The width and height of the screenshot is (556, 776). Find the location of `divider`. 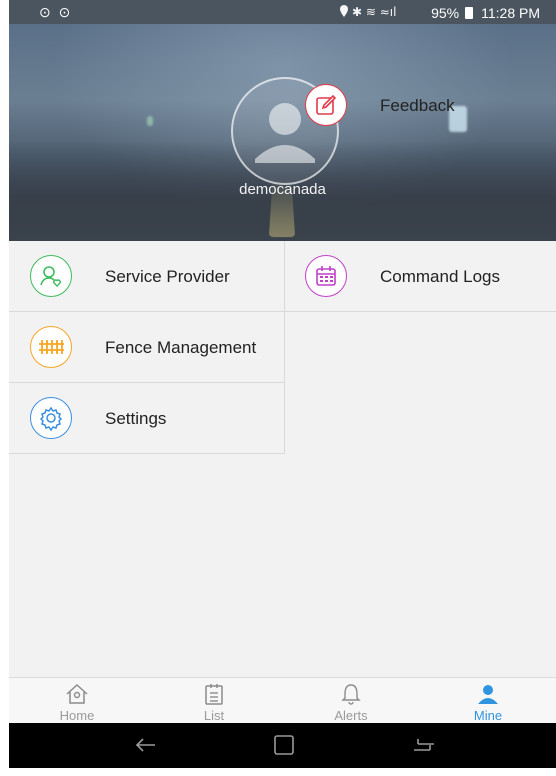

divider is located at coordinates (420, 311).